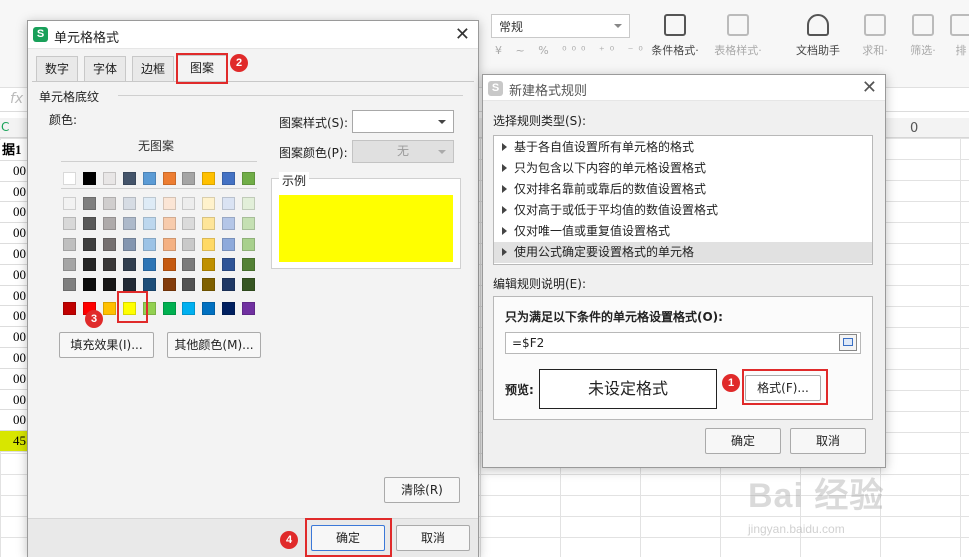 Image resolution: width=969 pixels, height=557 pixels. Describe the element at coordinates (683, 252) in the screenshot. I see `rule-type-item: 使用公式确定要设置格式的单元格` at that location.